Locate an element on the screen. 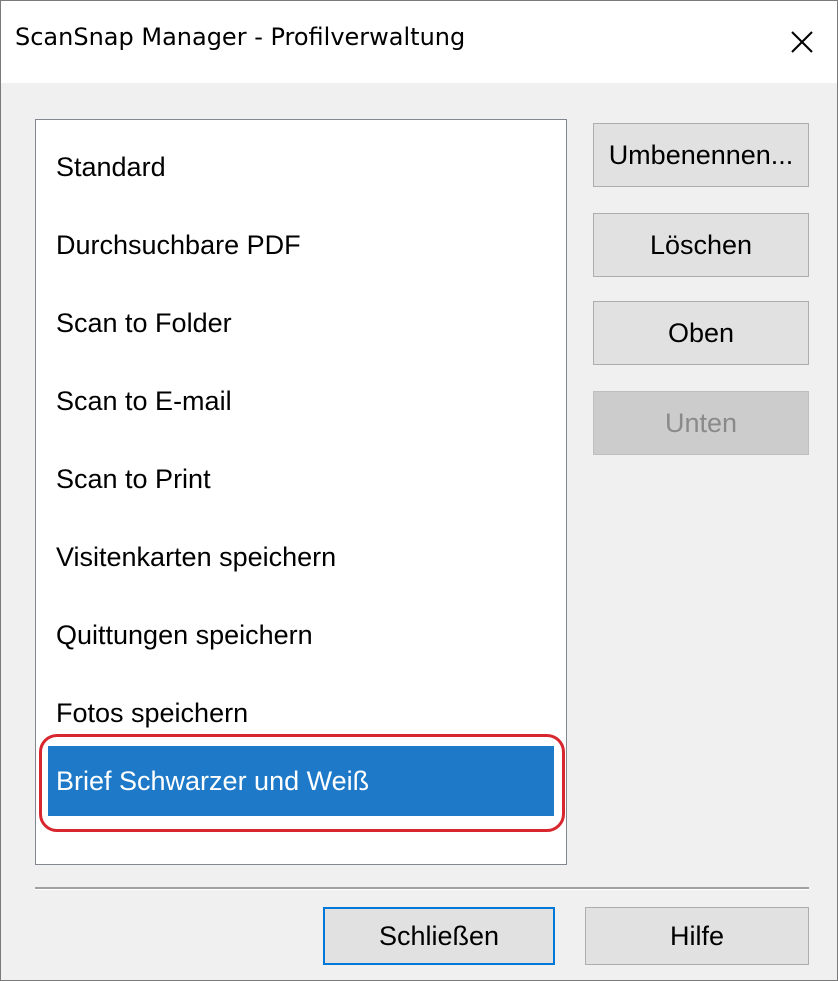  close-icon is located at coordinates (802, 42).